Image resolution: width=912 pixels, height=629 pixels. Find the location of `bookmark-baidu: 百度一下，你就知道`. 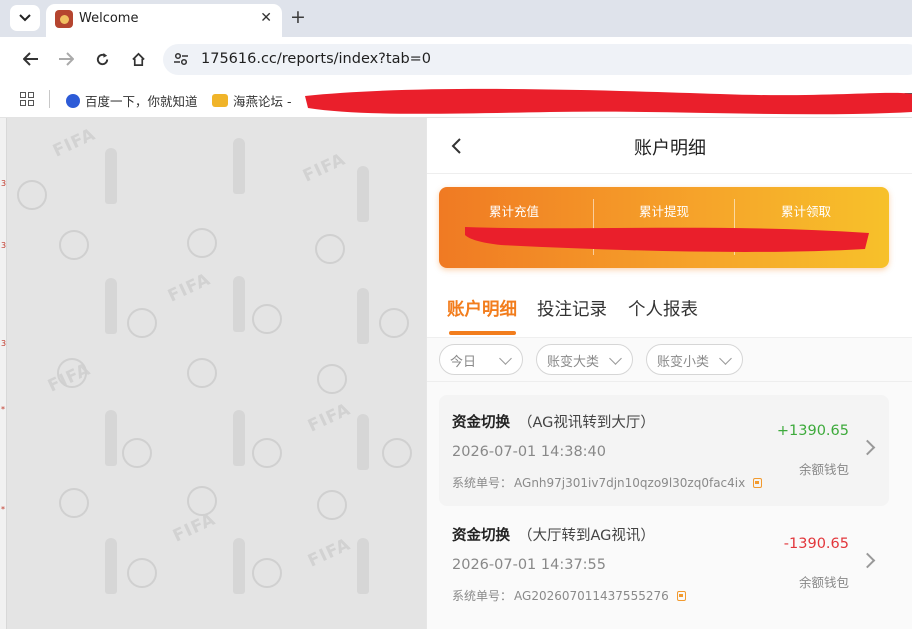

bookmark-baidu: 百度一下，你就知道 is located at coordinates (132, 100).